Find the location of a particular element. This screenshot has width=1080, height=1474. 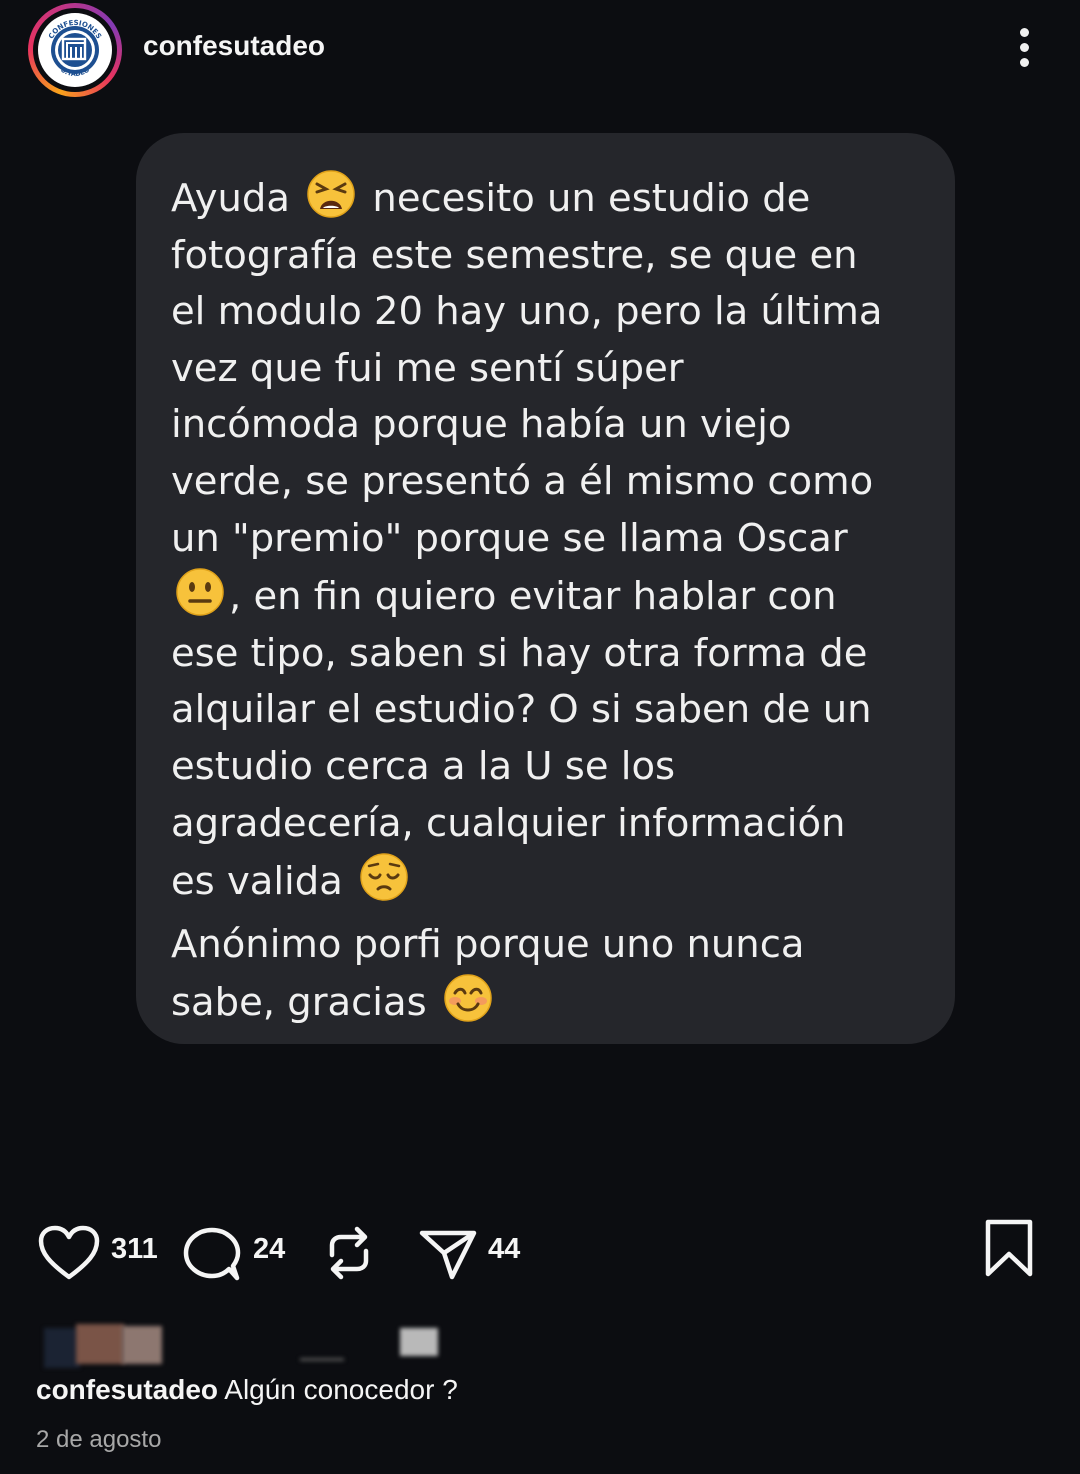

save-button is located at coordinates (1009, 1250).